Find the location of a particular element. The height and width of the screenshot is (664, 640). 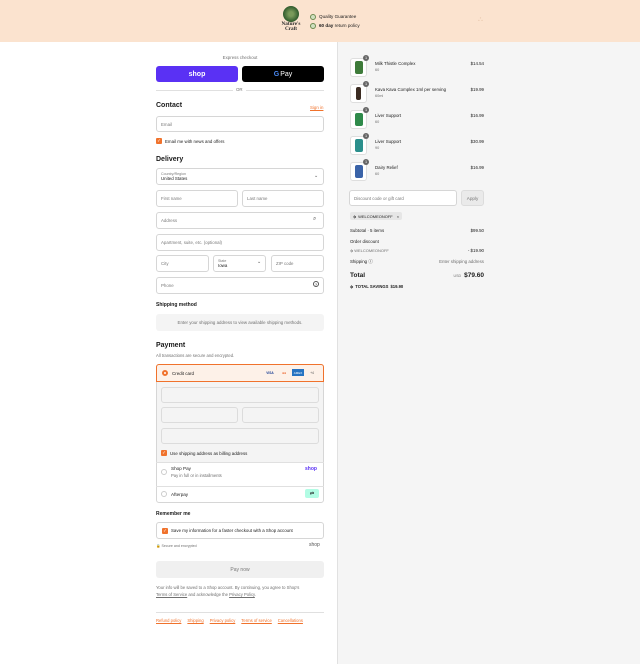

total-value: $79.60 is located at coordinates (474, 275).